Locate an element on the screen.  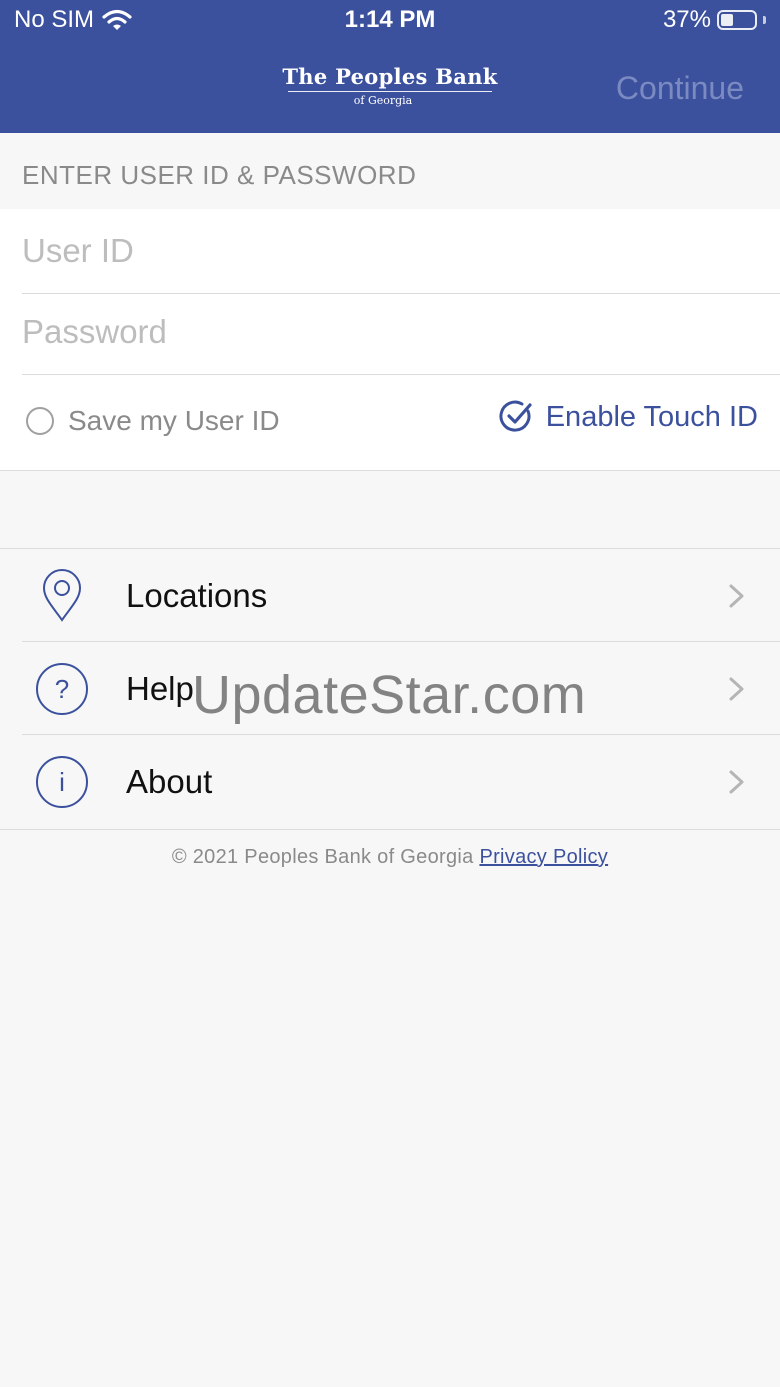
continue-button: Continue is located at coordinates (680, 88).